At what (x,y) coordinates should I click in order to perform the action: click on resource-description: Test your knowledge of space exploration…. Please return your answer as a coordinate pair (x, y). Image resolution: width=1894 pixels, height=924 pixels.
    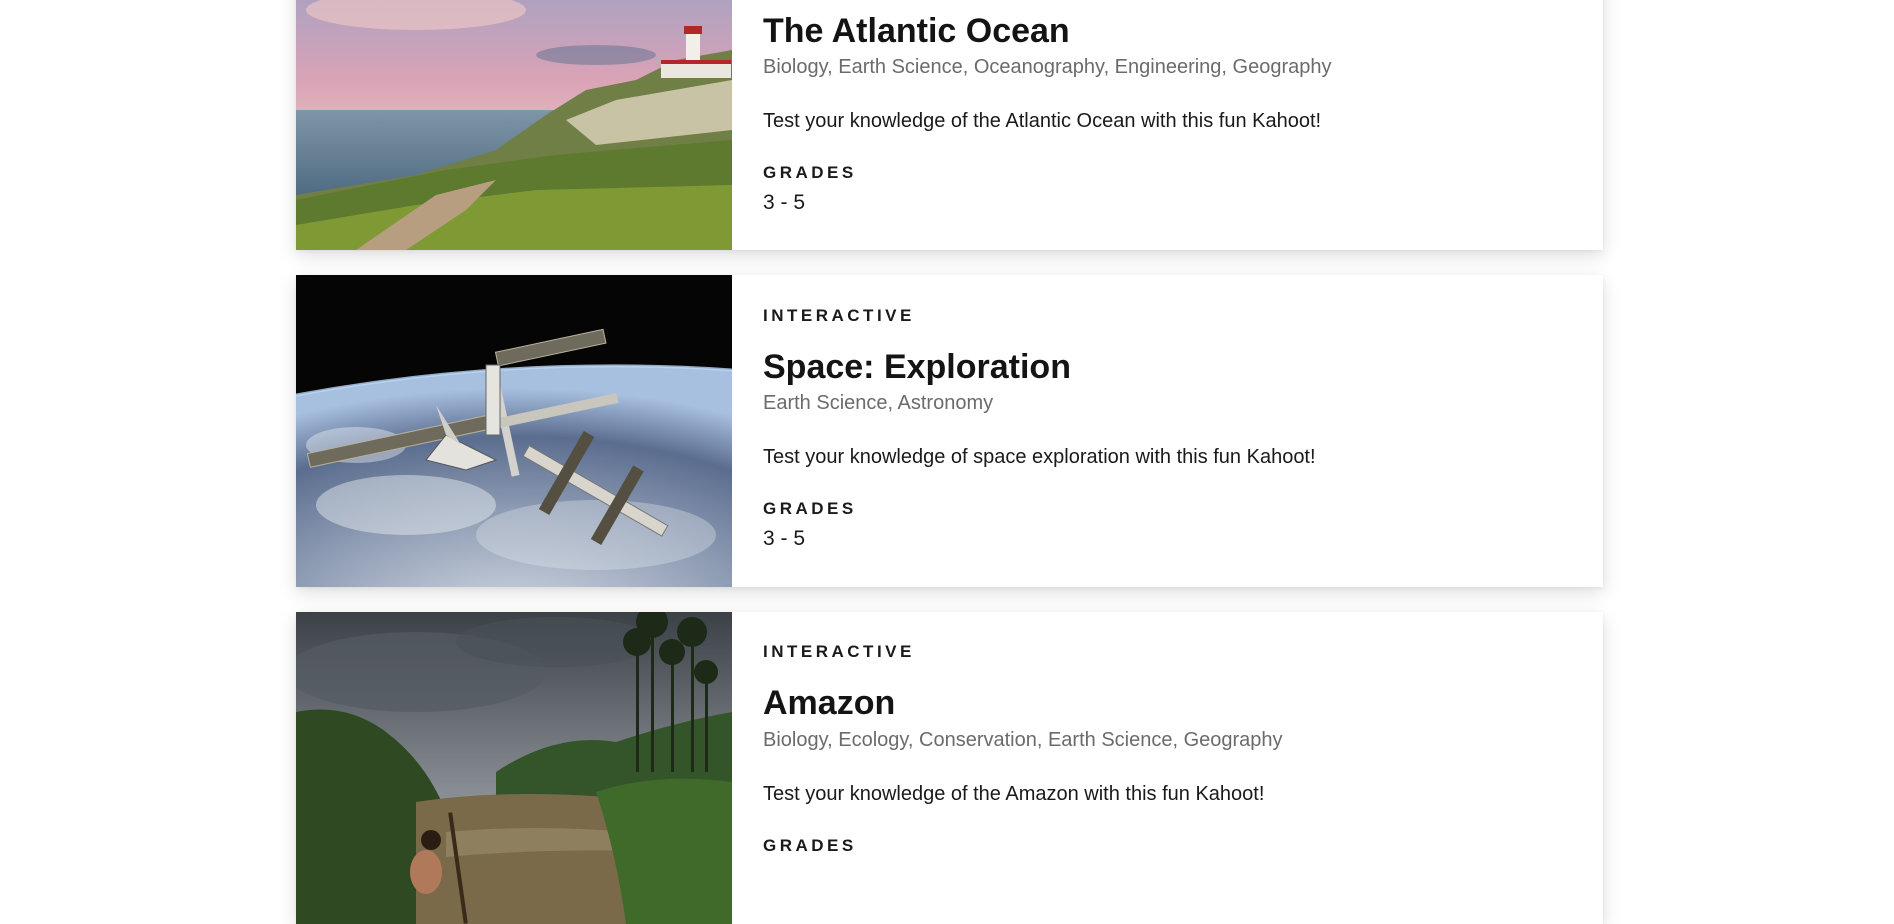
    Looking at the image, I should click on (1039, 457).